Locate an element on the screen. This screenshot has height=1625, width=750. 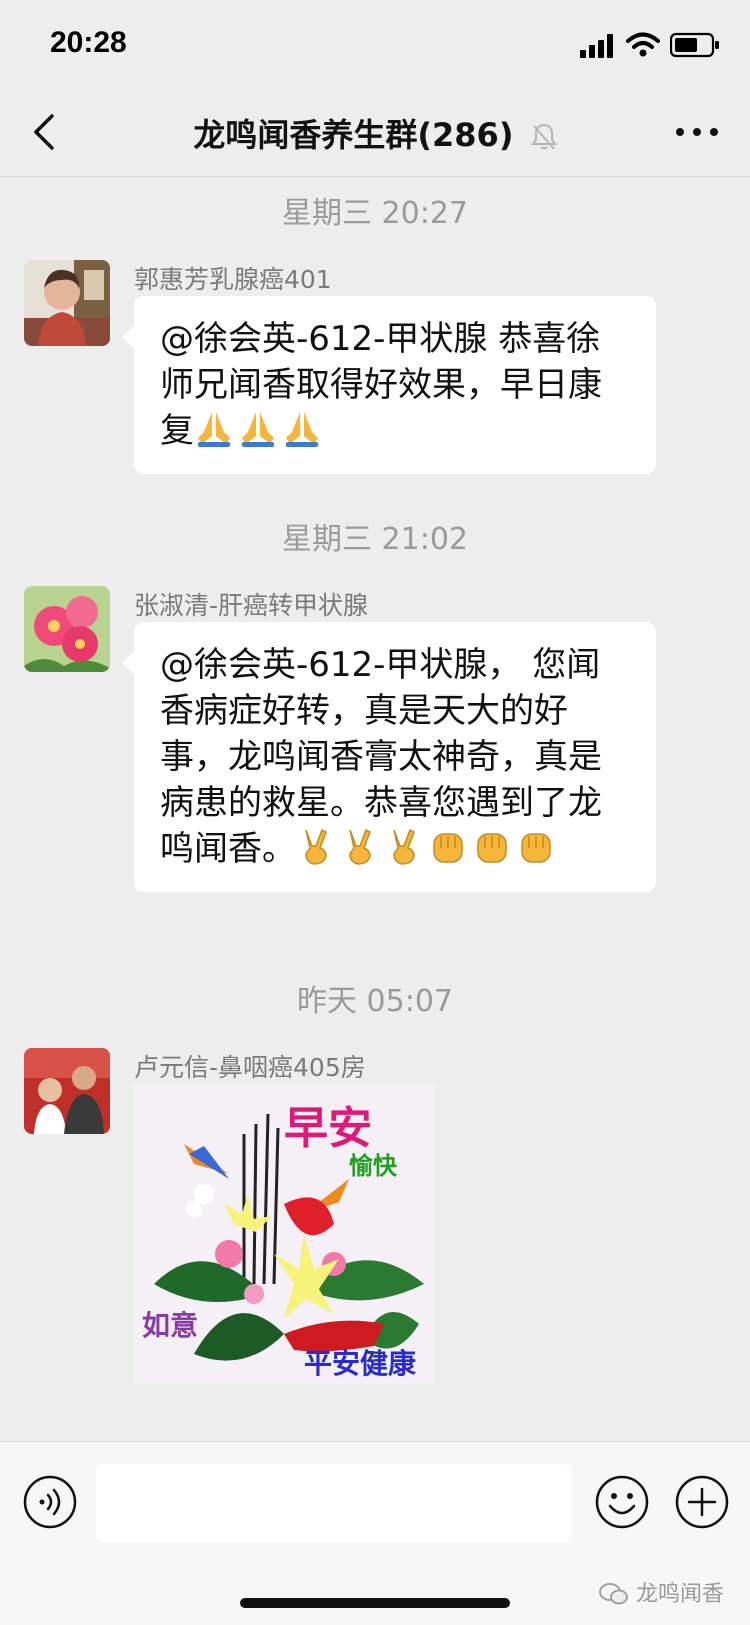
watermark-text: 龙鸣闻香 is located at coordinates (679, 1594).